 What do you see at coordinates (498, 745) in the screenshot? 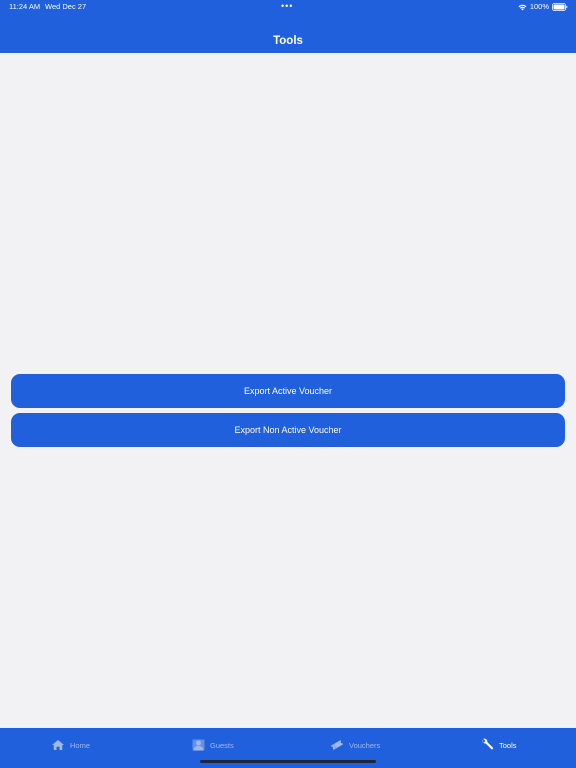
I see `tab-tools: Tools` at bounding box center [498, 745].